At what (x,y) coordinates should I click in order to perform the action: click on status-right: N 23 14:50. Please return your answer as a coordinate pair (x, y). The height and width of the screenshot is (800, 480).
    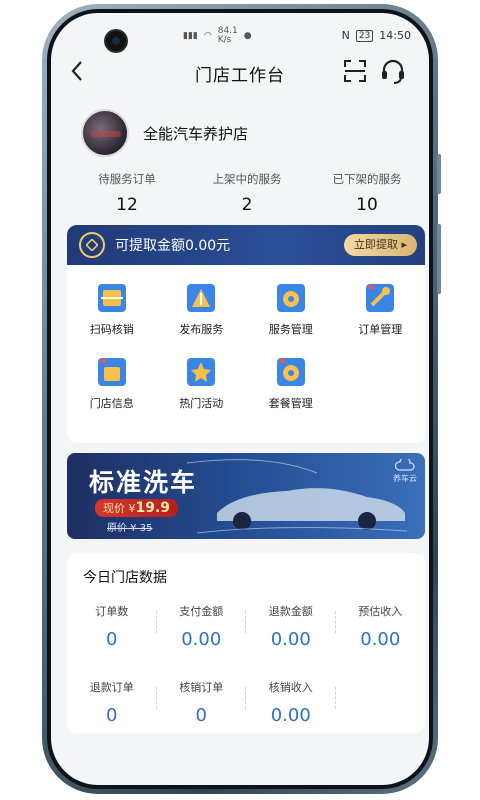
    Looking at the image, I should click on (376, 35).